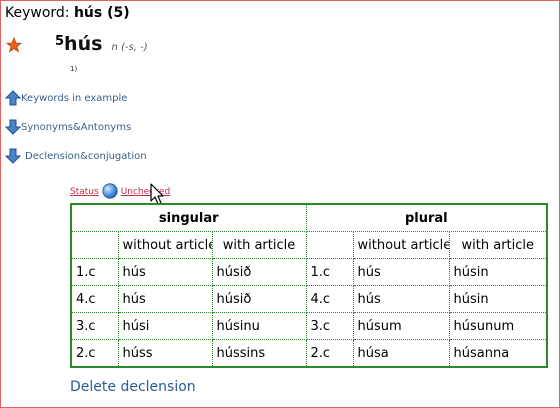 The height and width of the screenshot is (408, 560). Describe the element at coordinates (84, 192) in the screenshot. I see `status-link: Status` at that location.